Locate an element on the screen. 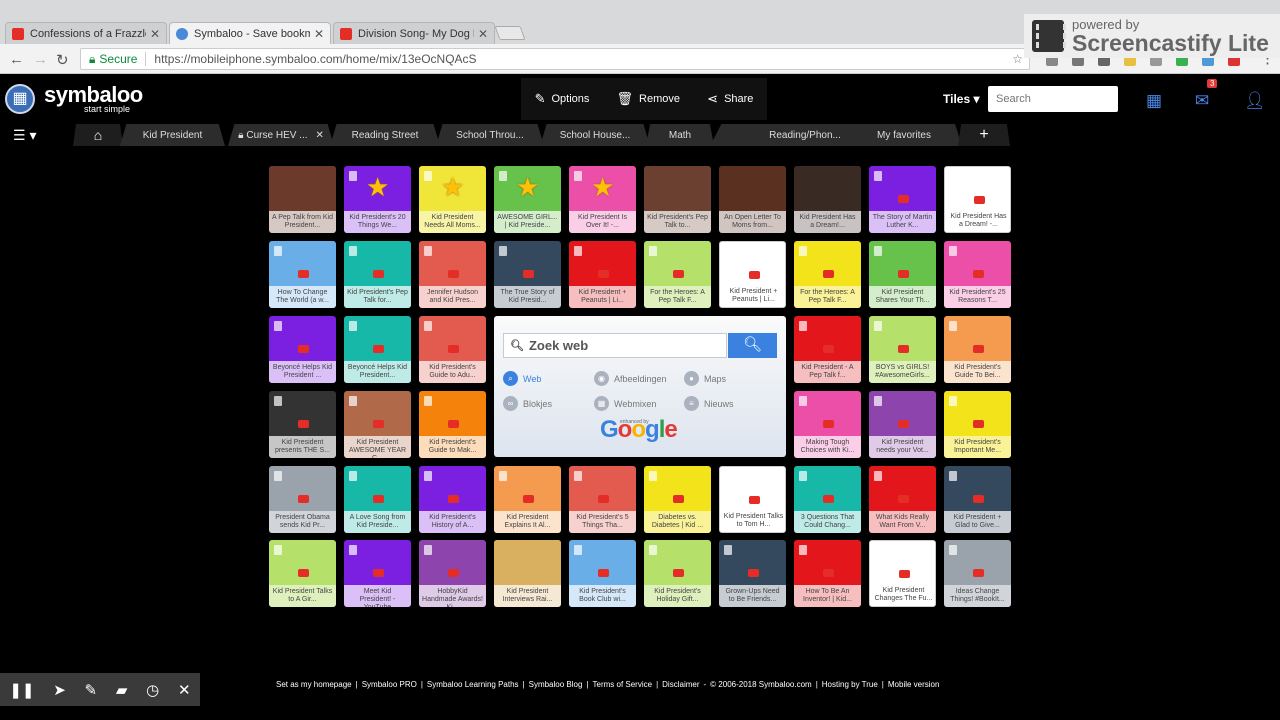  webmix-tab: Reading Street is located at coordinates (385, 135).